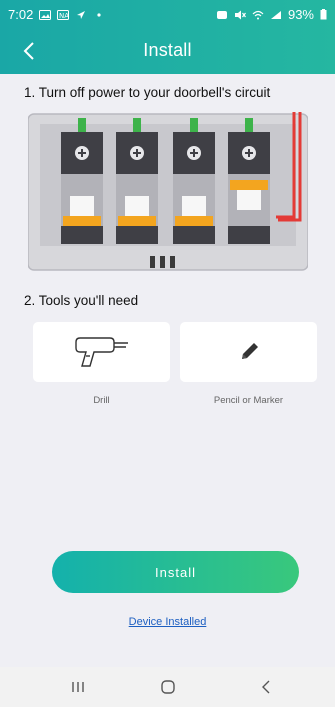 The width and height of the screenshot is (335, 707). I want to click on dot-icon, so click(99, 14).